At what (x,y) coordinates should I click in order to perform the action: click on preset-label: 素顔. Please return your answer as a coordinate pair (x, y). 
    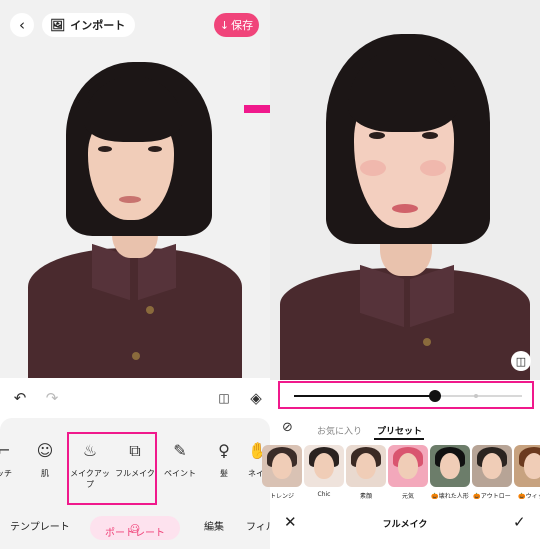
    Looking at the image, I should click on (365, 496).